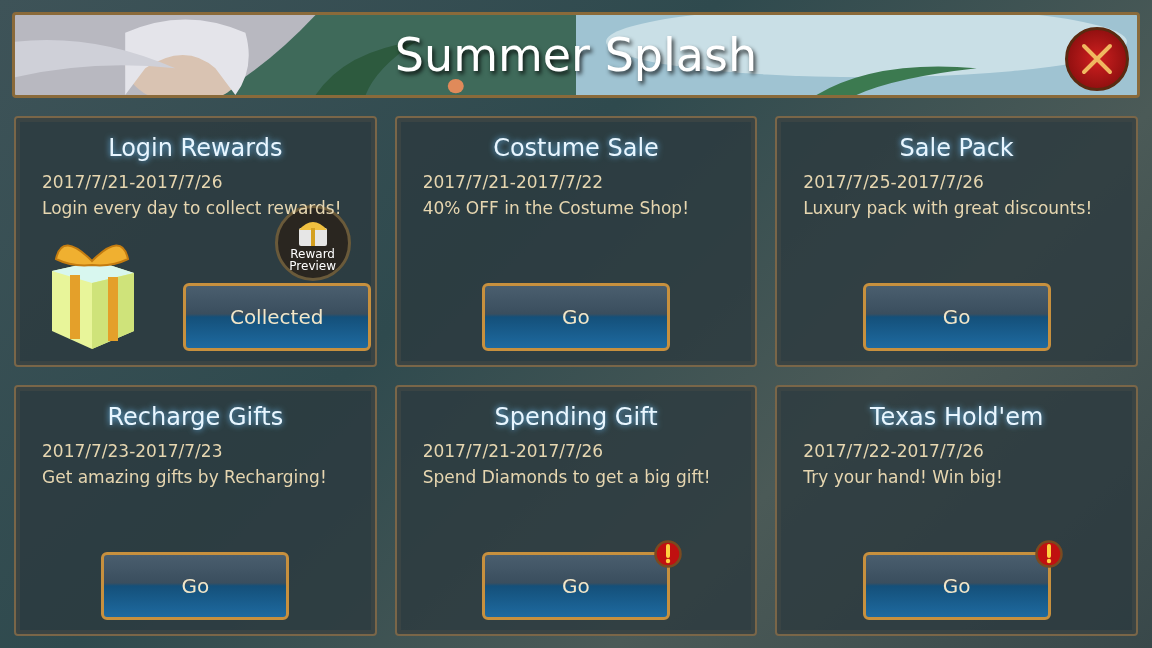  Describe the element at coordinates (513, 182) in the screenshot. I see `date-range: 2017/7/21-2017/7/22` at that location.